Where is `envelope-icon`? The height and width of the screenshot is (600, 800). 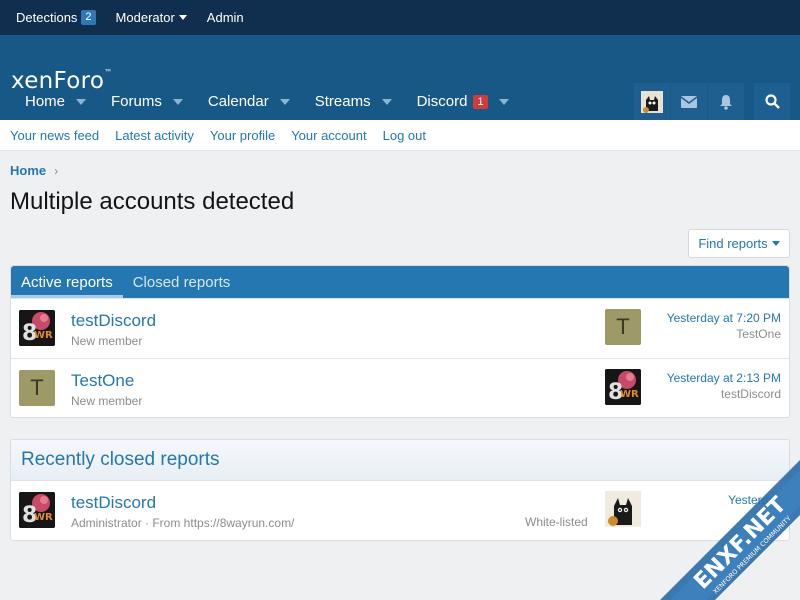
envelope-icon is located at coordinates (689, 101).